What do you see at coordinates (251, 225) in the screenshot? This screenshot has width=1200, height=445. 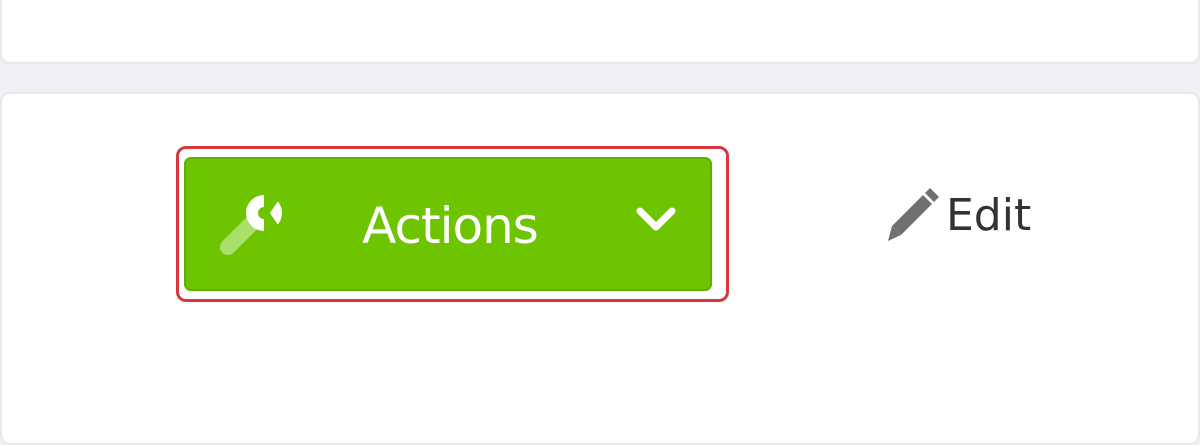 I see `wrench-icon` at bounding box center [251, 225].